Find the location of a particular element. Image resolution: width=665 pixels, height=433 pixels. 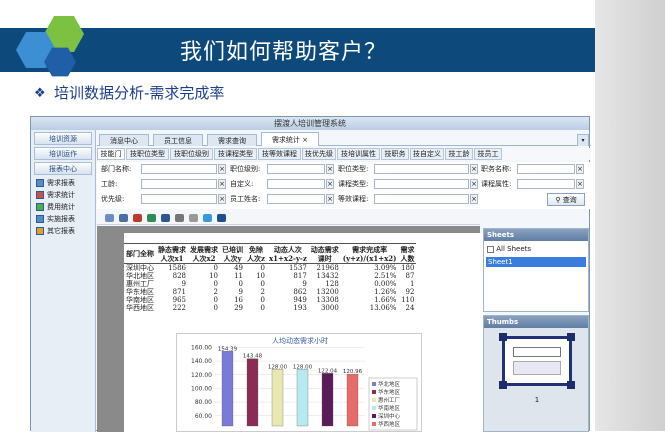

word-icon is located at coordinates (165, 218).